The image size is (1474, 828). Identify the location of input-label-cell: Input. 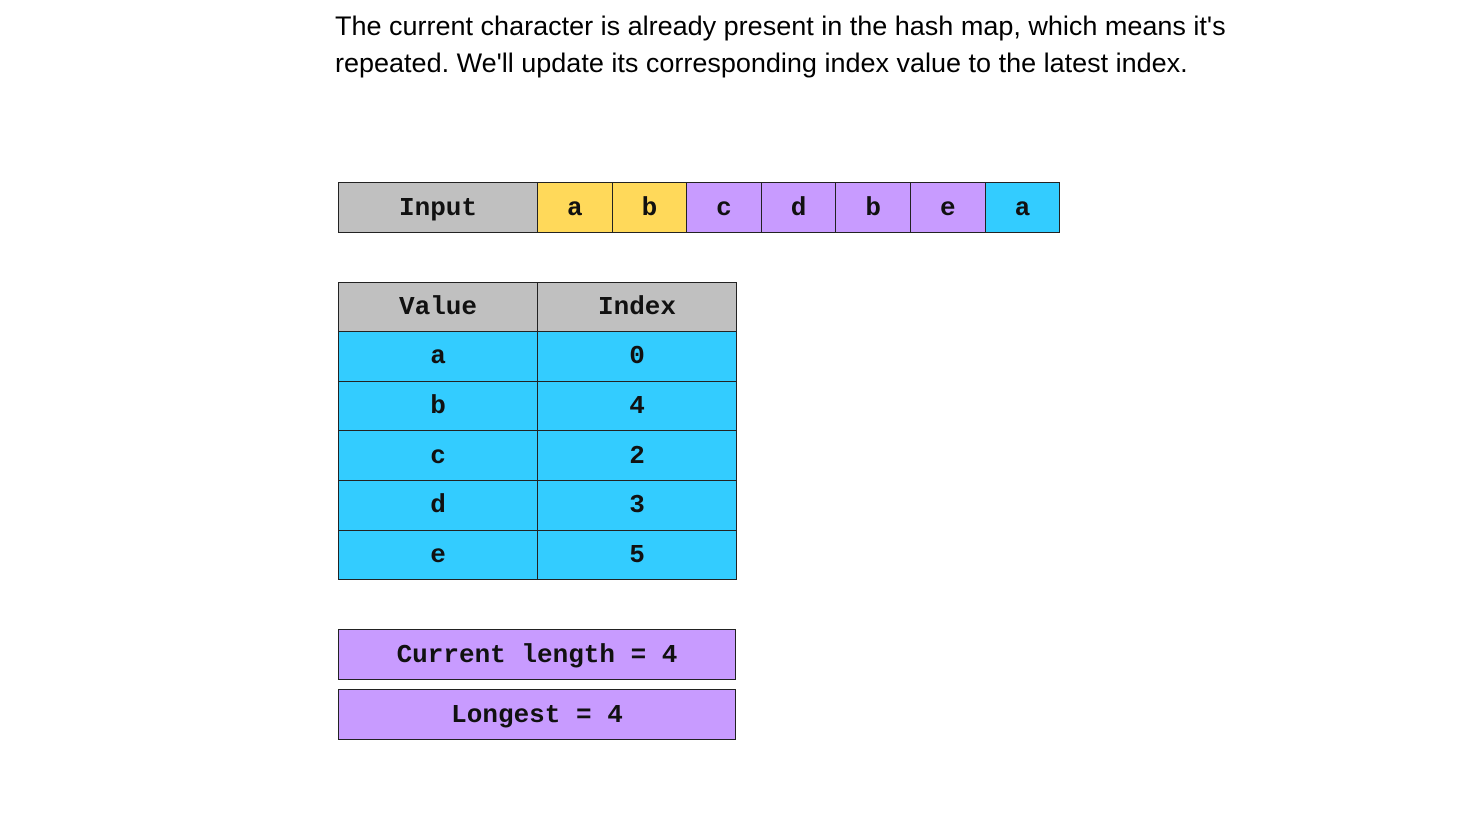
(438, 207).